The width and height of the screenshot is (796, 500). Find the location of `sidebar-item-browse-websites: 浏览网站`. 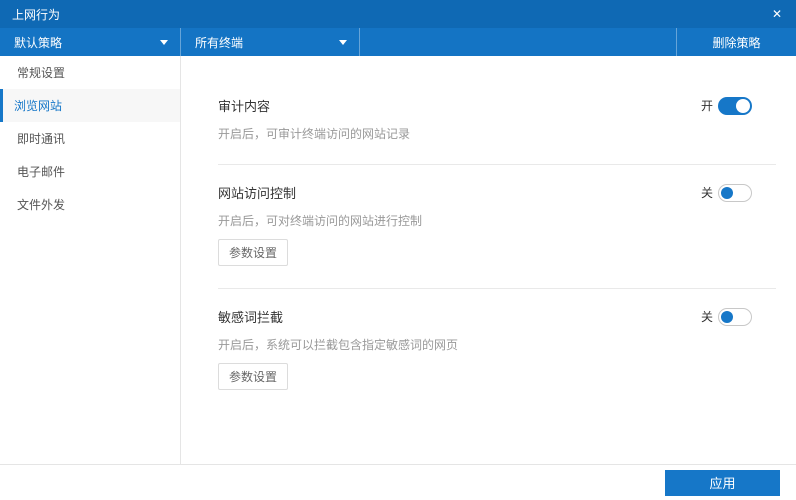

sidebar-item-browse-websites: 浏览网站 is located at coordinates (90, 105).